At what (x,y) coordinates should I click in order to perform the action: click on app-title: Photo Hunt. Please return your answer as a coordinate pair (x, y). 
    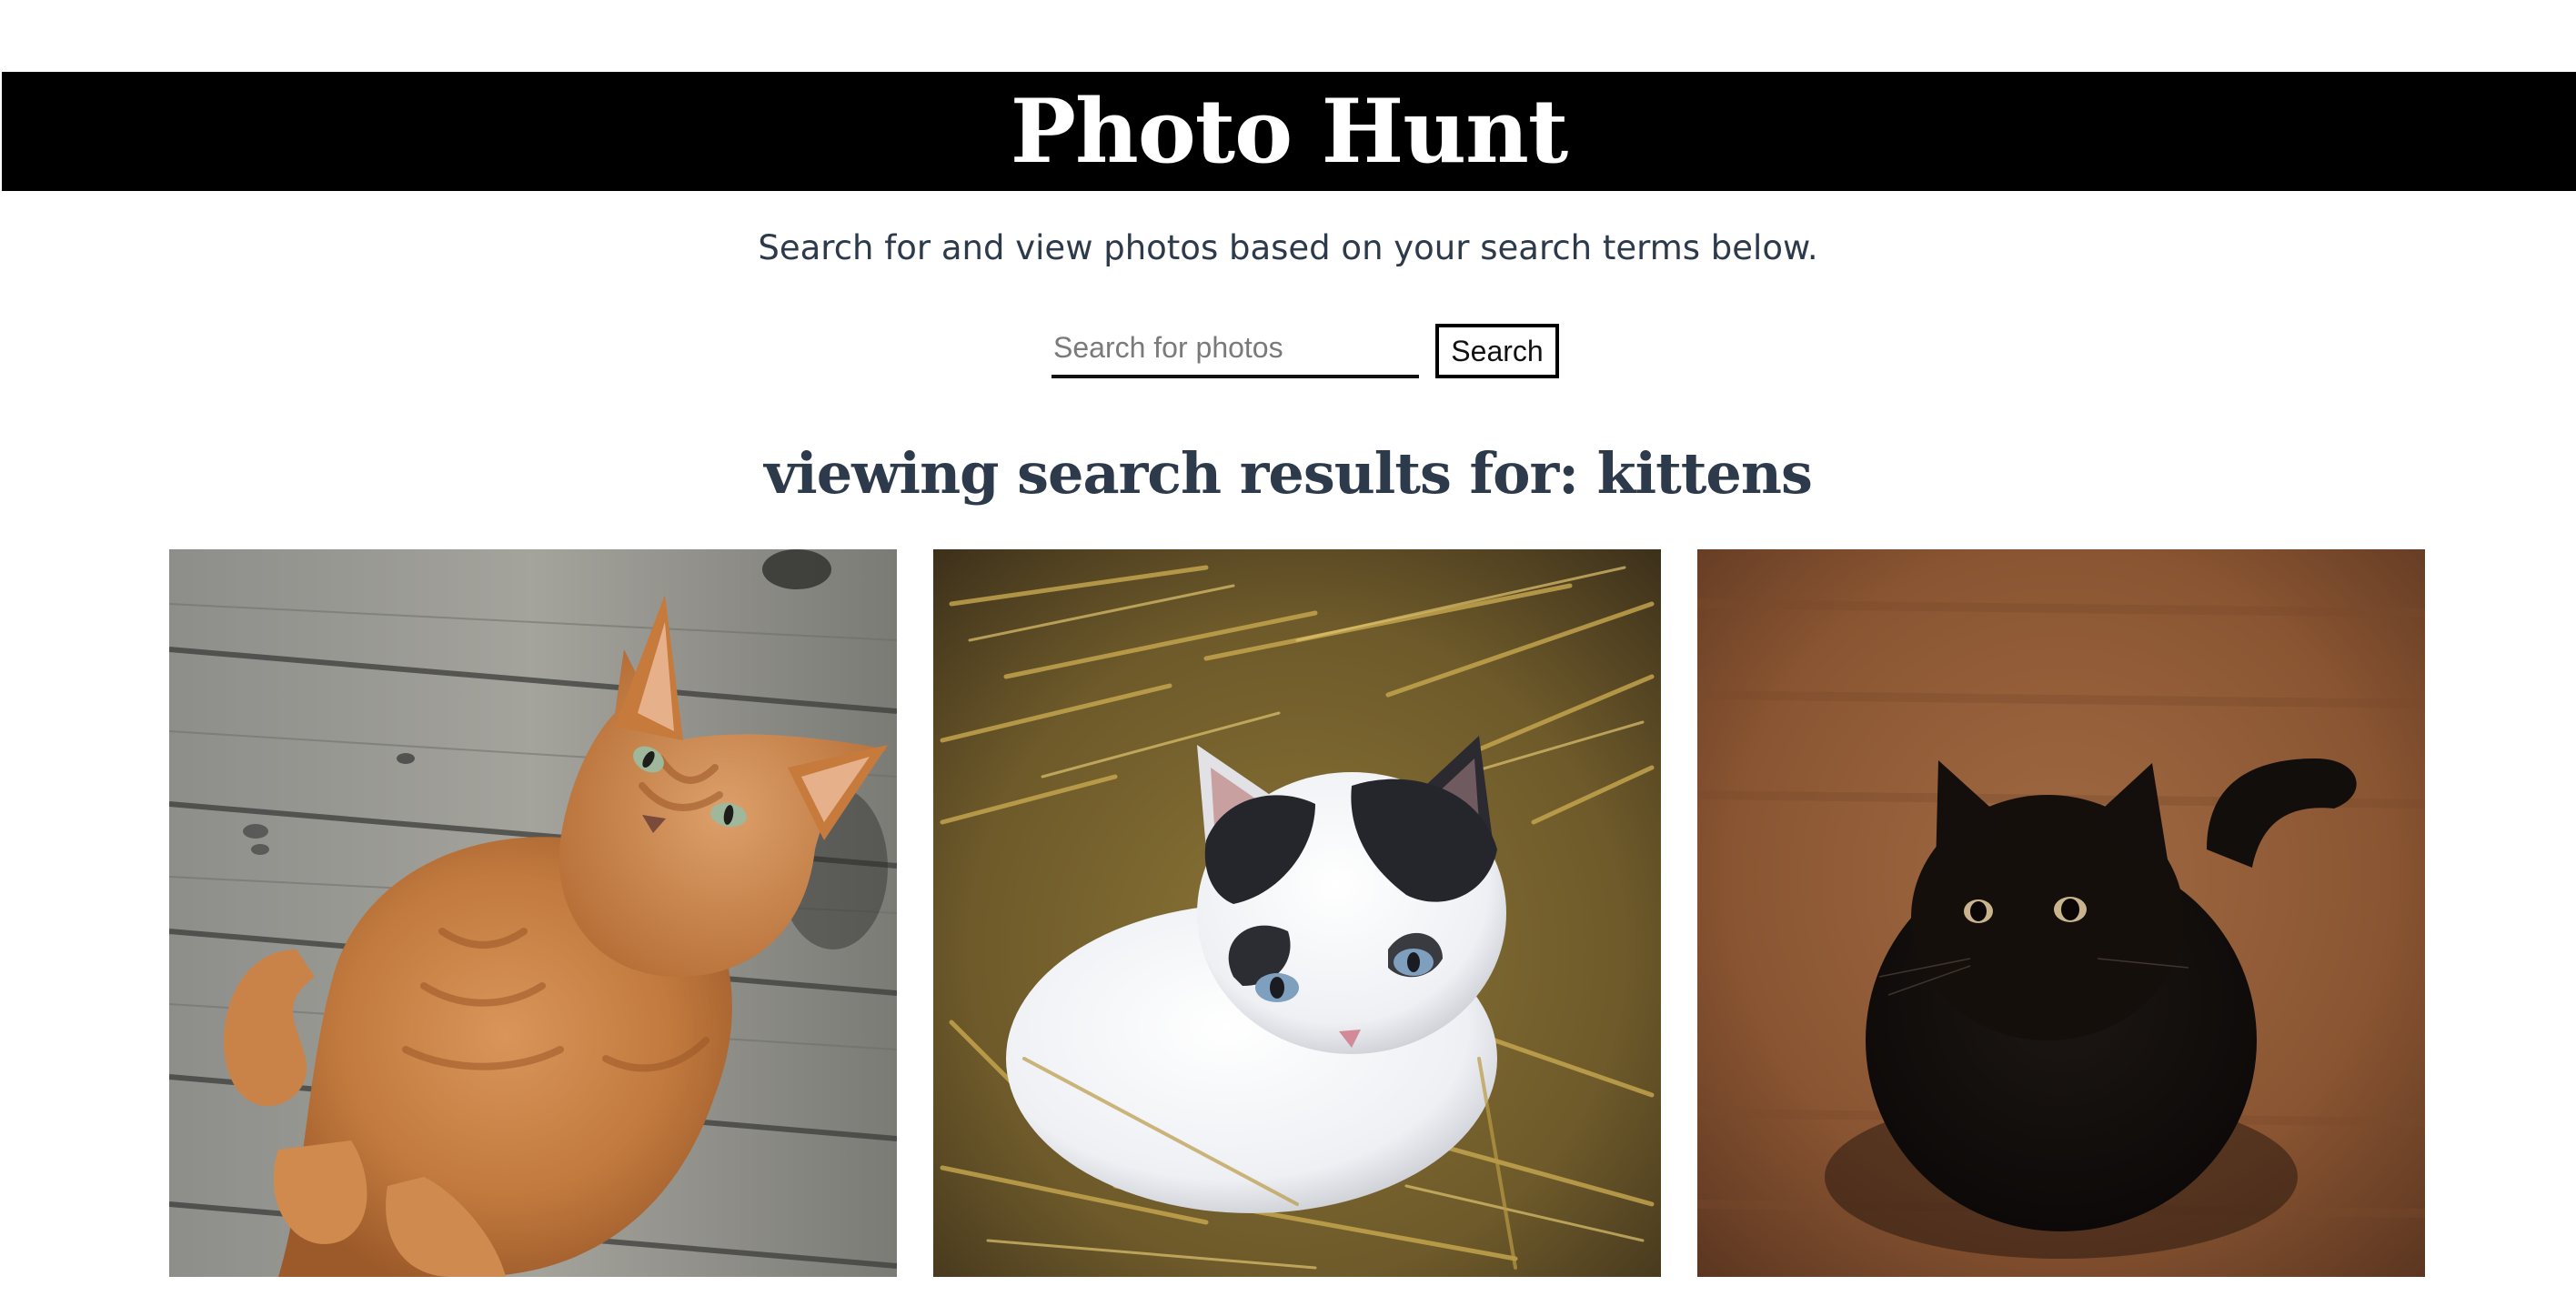
    Looking at the image, I should click on (1289, 131).